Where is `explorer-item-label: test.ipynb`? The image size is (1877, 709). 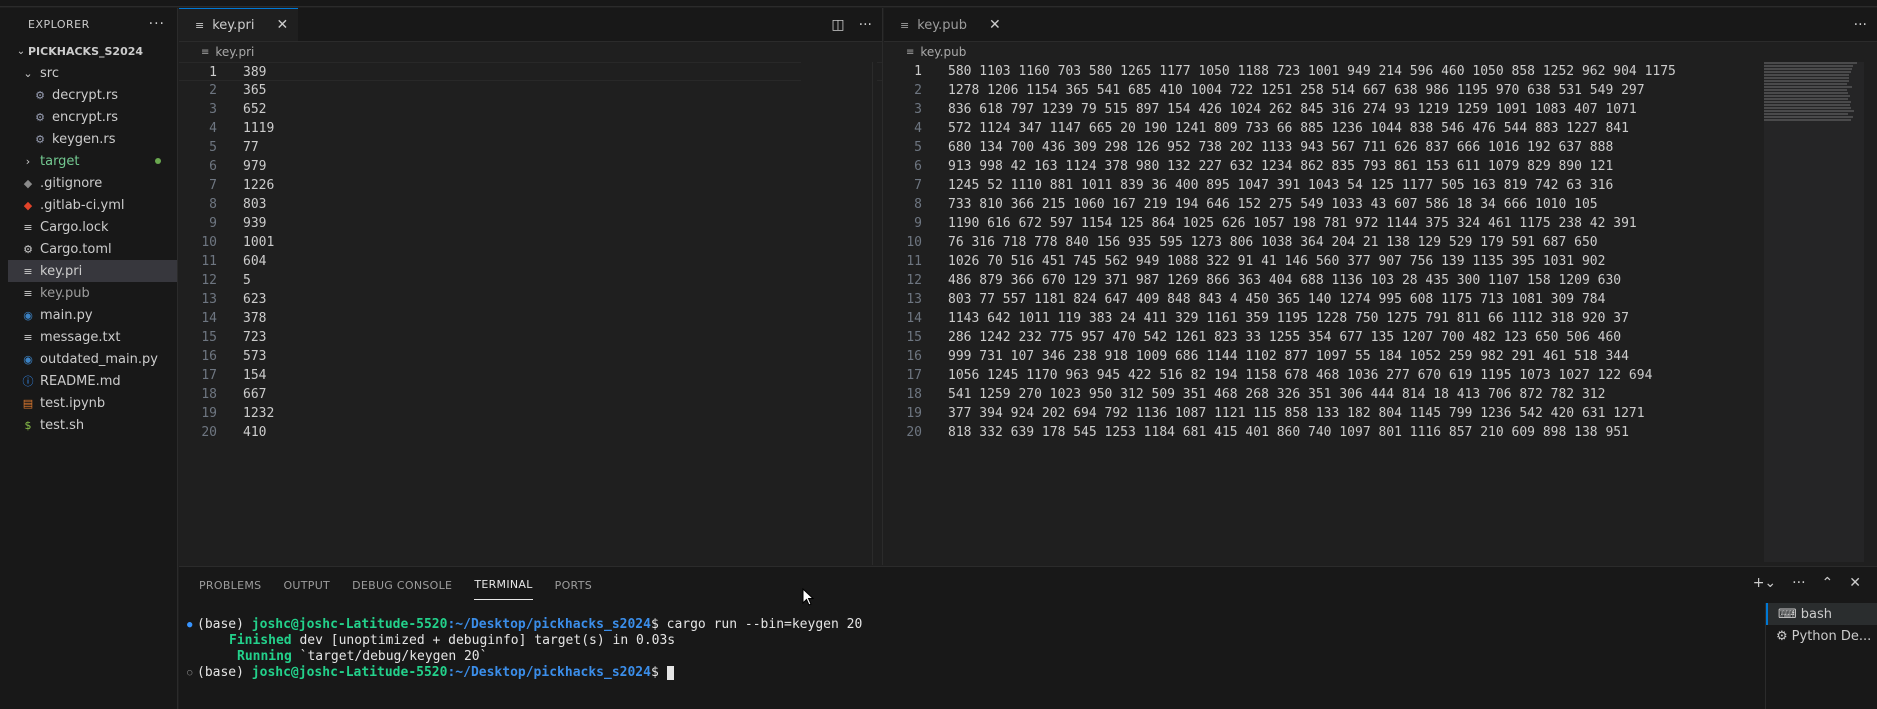
explorer-item-label: test.ipynb is located at coordinates (73, 403).